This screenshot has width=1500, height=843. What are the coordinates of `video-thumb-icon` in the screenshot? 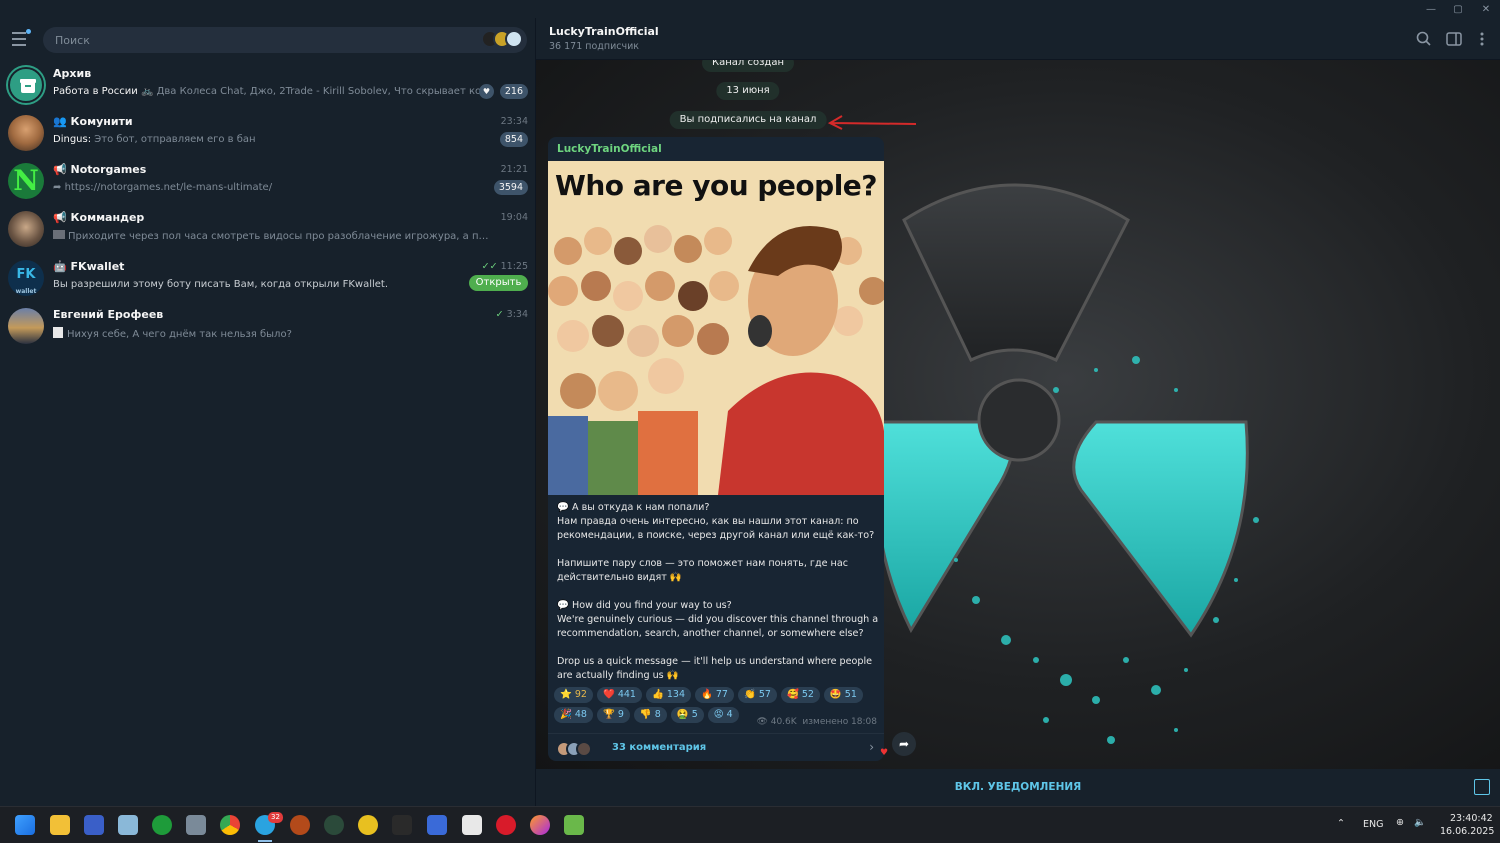 It's located at (59, 234).